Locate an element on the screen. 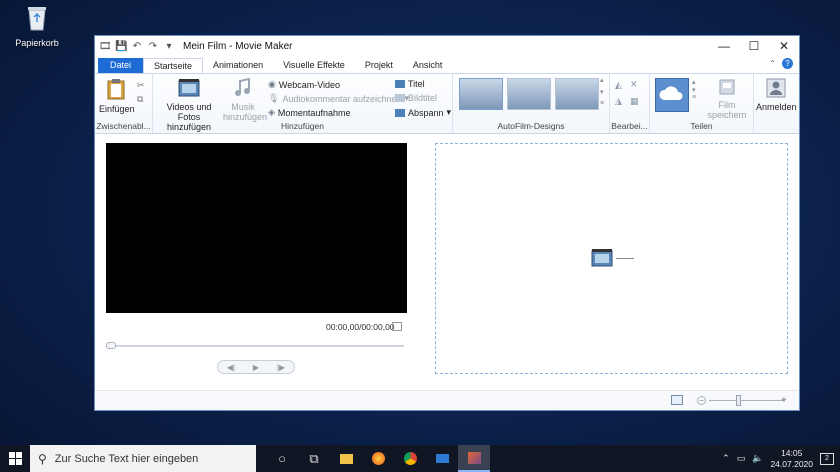 The height and width of the screenshot is (472, 840). task-view-icon: ⧉ is located at coordinates (314, 458).